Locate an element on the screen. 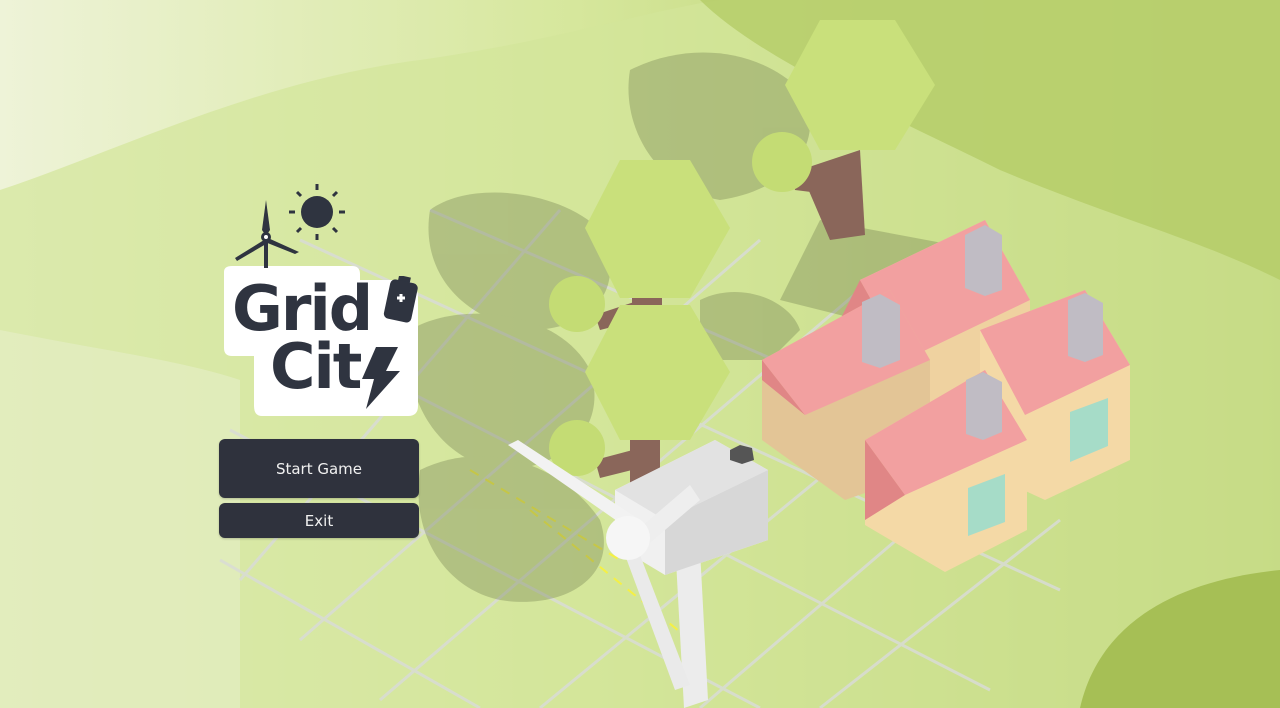 Image resolution: width=1280 pixels, height=708 pixels. lightning-icon is located at coordinates (381, 378).